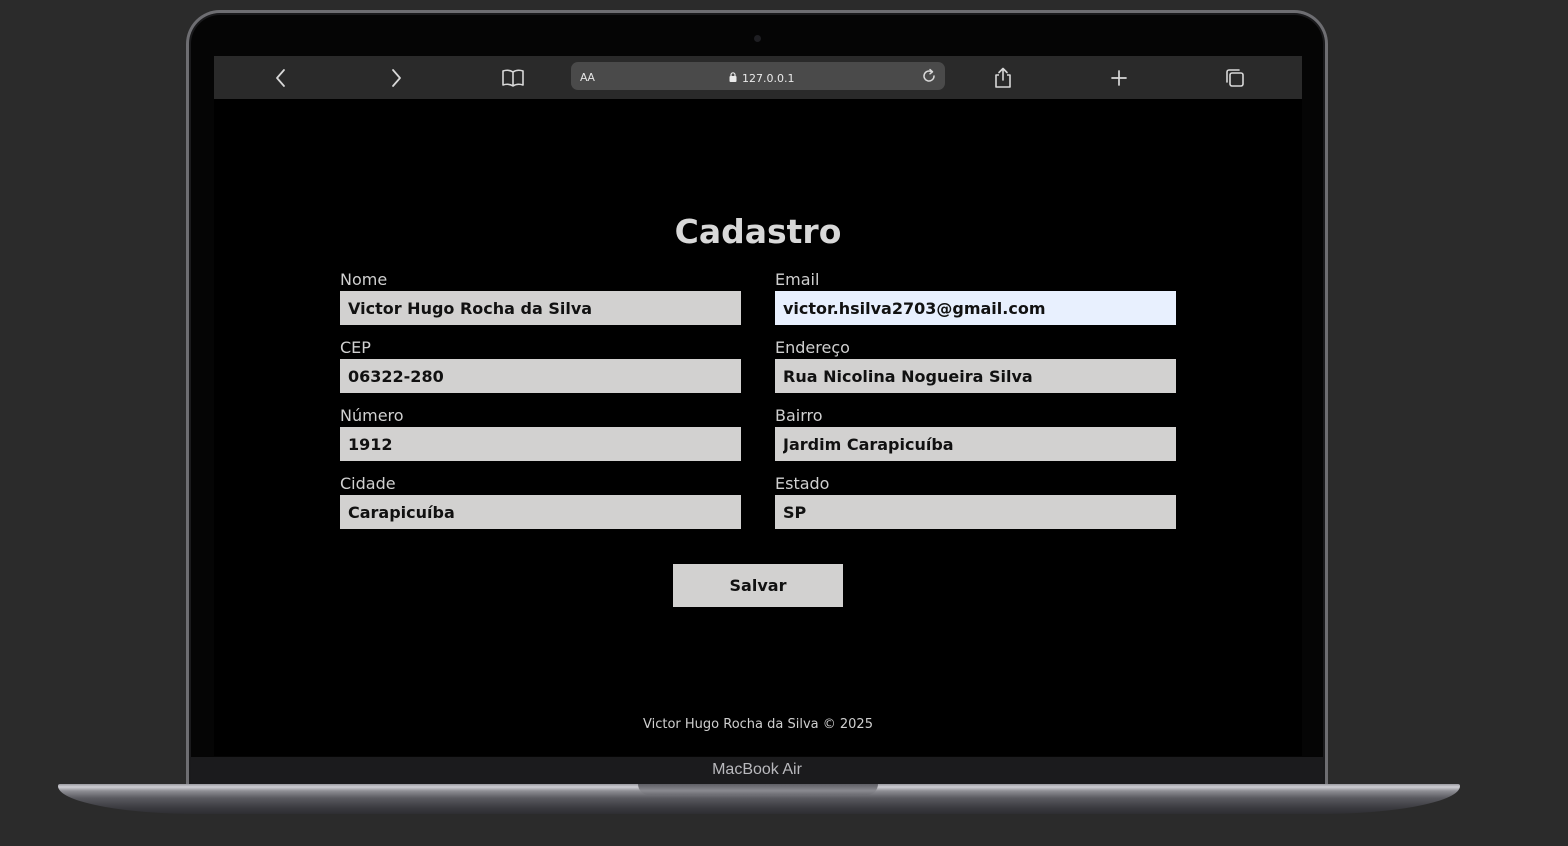 This screenshot has height=846, width=1568. What do you see at coordinates (1003, 78) in the screenshot?
I see `share-icon` at bounding box center [1003, 78].